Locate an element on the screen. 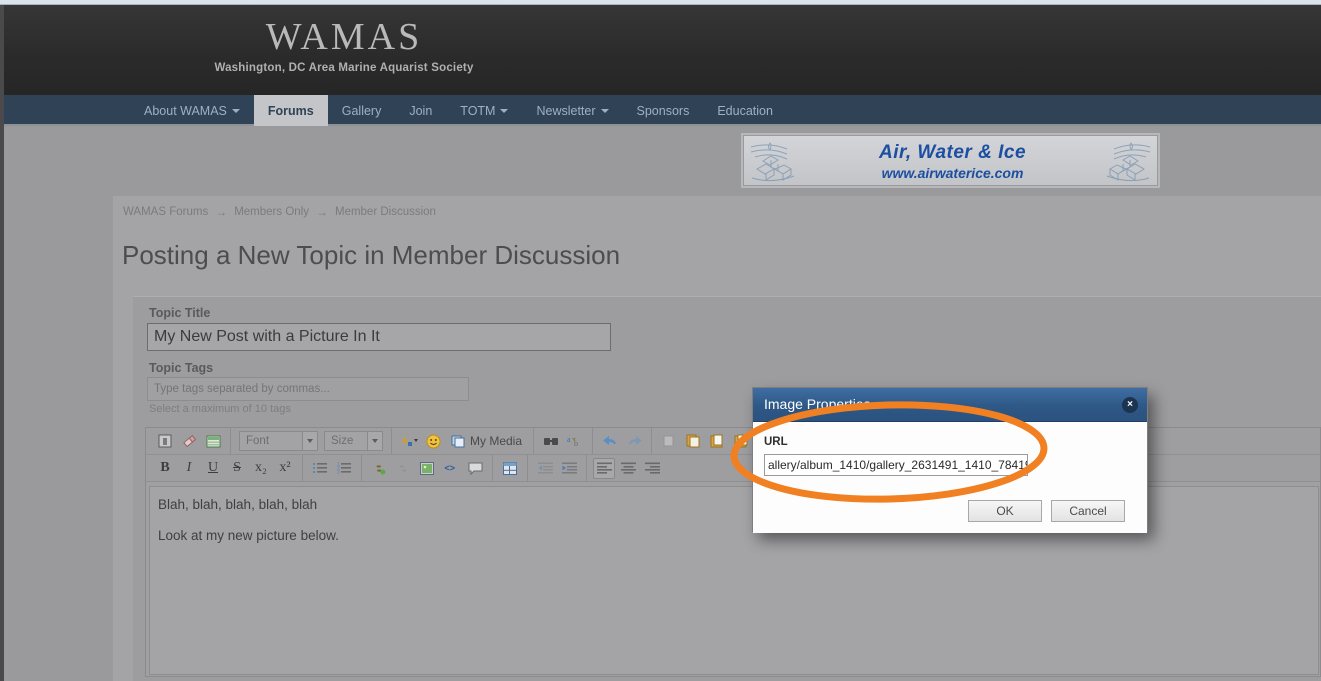 This screenshot has height=681, width=1321. ad-banner-airwaterice: Air, Water & Ice www.airwaterice.com is located at coordinates (950, 160).